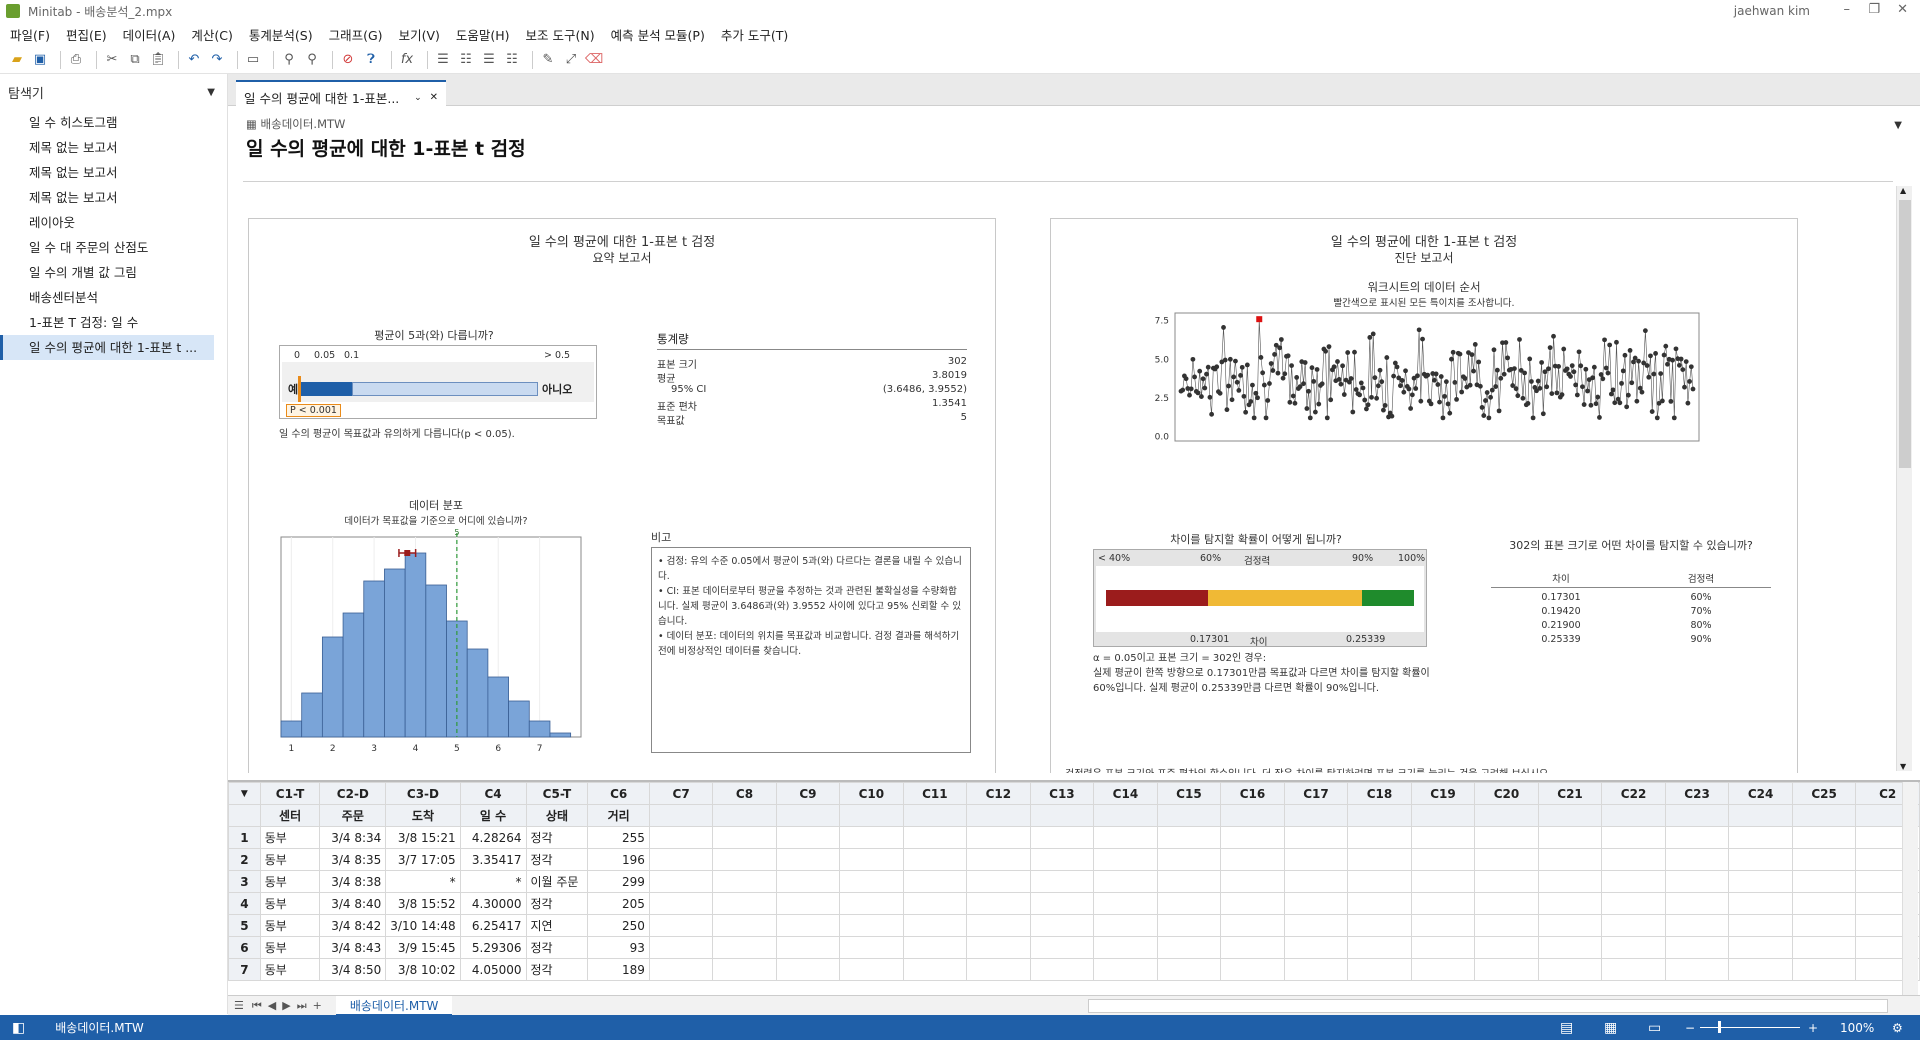  I want to click on nav-item-individual-value: 일 수의 개별 값 그림, so click(107, 272).